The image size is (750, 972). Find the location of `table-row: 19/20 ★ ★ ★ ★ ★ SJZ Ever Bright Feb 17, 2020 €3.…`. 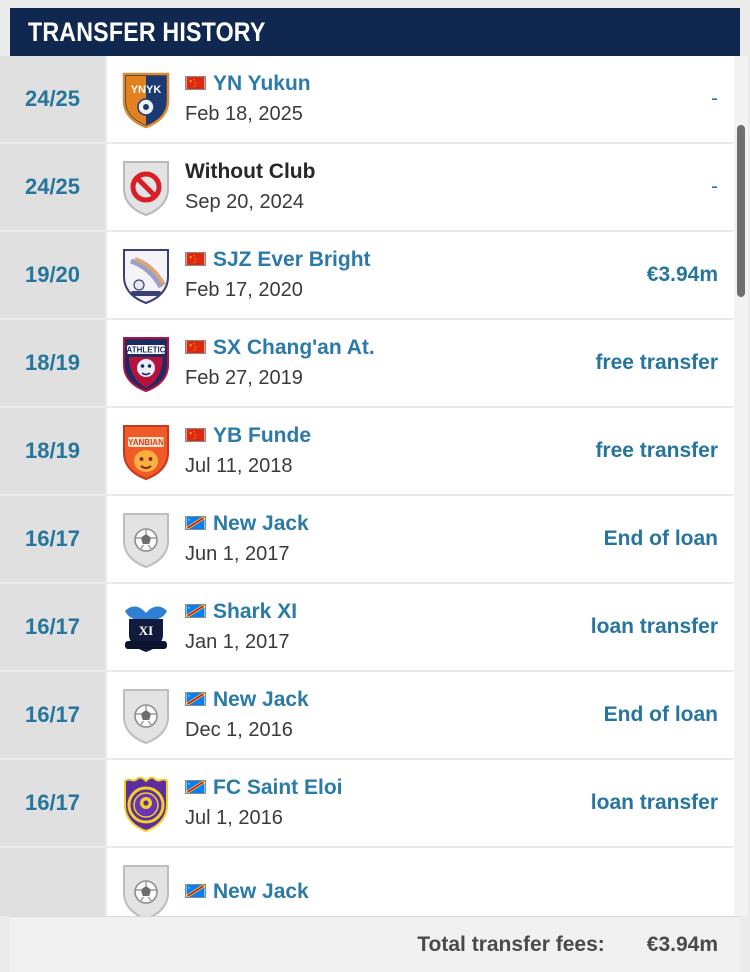

table-row: 19/20 ★ ★ ★ ★ ★ SJZ Ever Bright Feb 17, 2020 €3.… is located at coordinates (375, 275).